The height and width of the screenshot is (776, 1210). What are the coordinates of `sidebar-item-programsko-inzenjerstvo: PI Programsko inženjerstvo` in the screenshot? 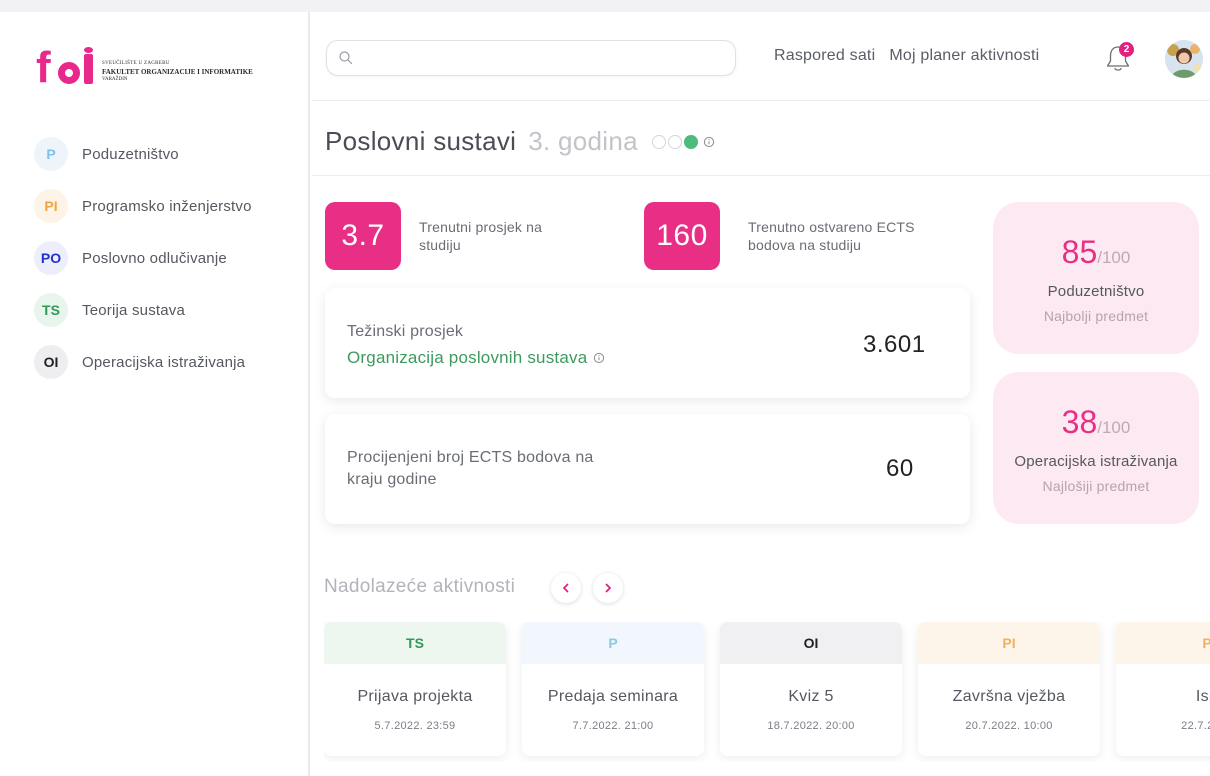 It's located at (143, 206).